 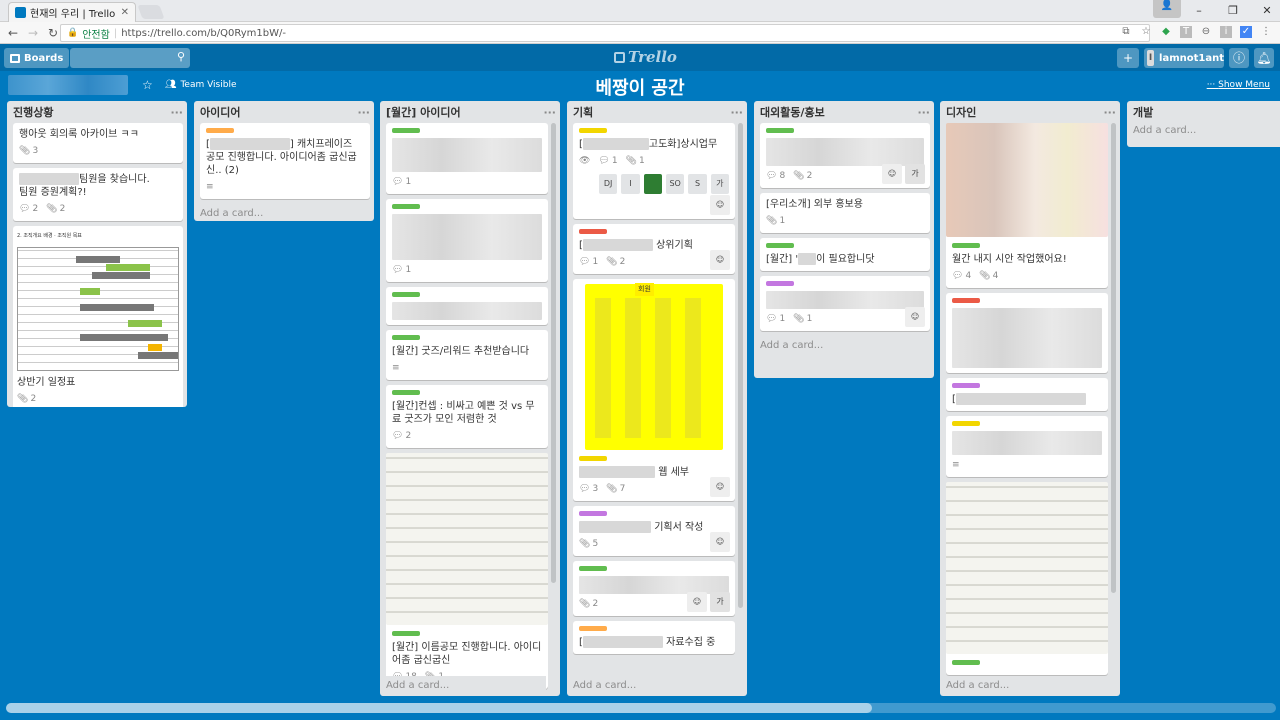 I want to click on check-extension-icon: ✓, so click(x=1246, y=32).